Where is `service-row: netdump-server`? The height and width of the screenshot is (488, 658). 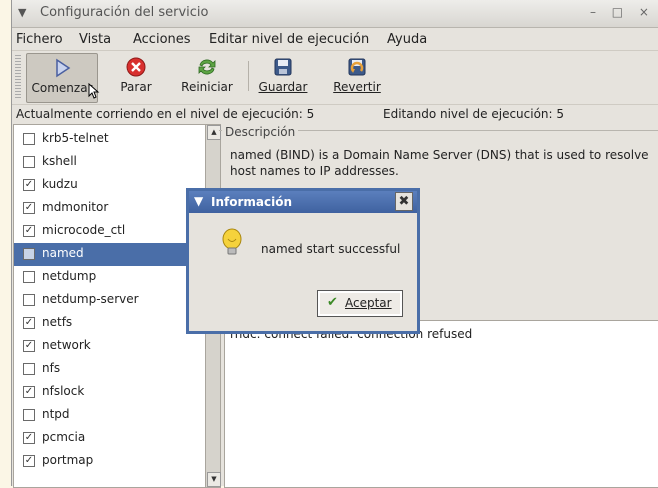 service-row: netdump-server is located at coordinates (104, 300).